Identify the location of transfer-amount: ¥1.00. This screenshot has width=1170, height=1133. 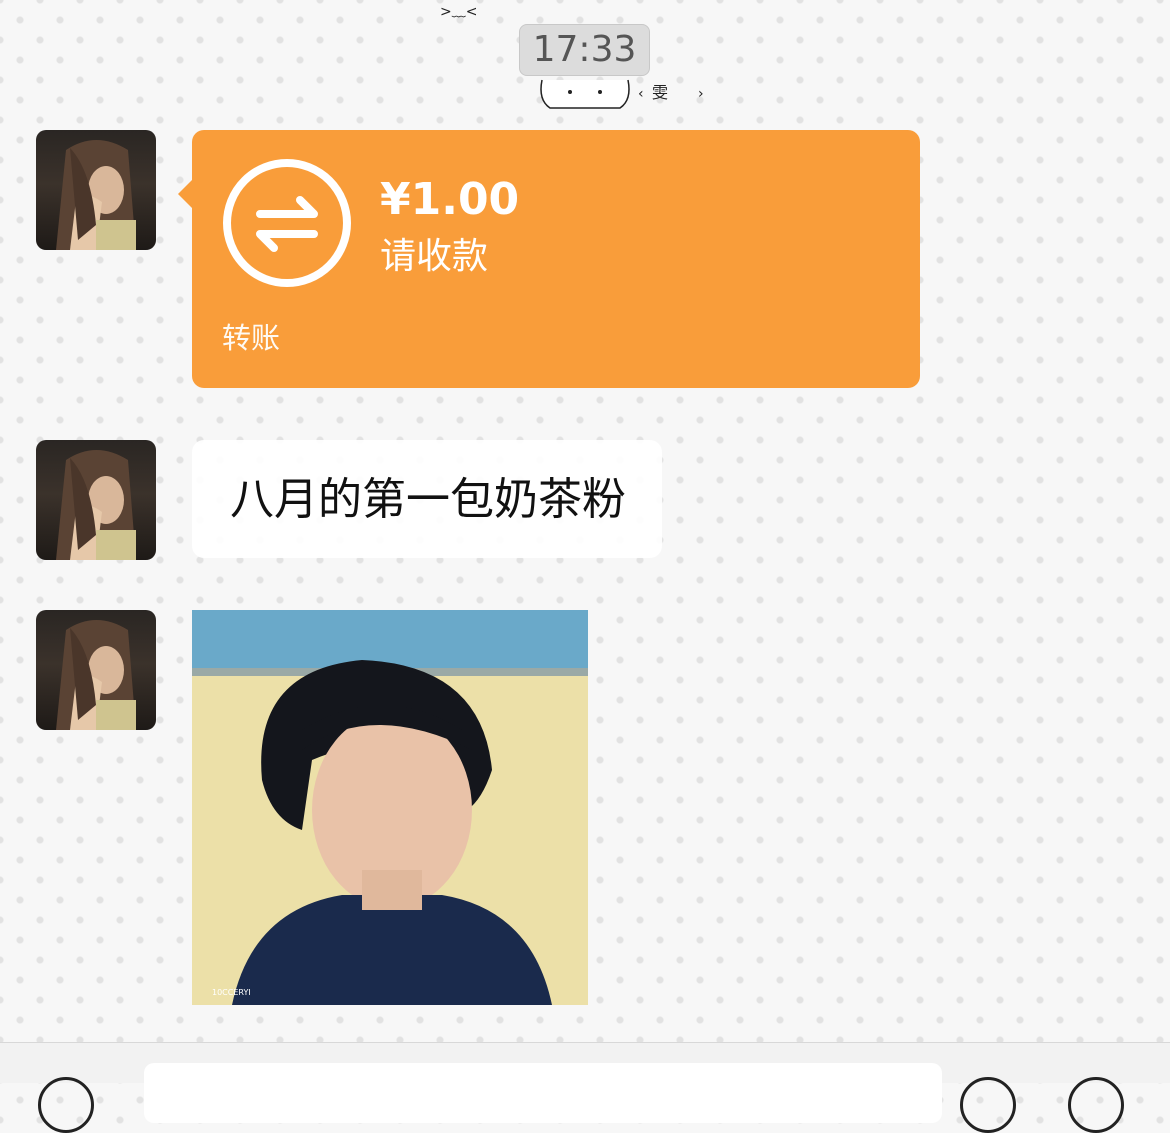
(450, 199).